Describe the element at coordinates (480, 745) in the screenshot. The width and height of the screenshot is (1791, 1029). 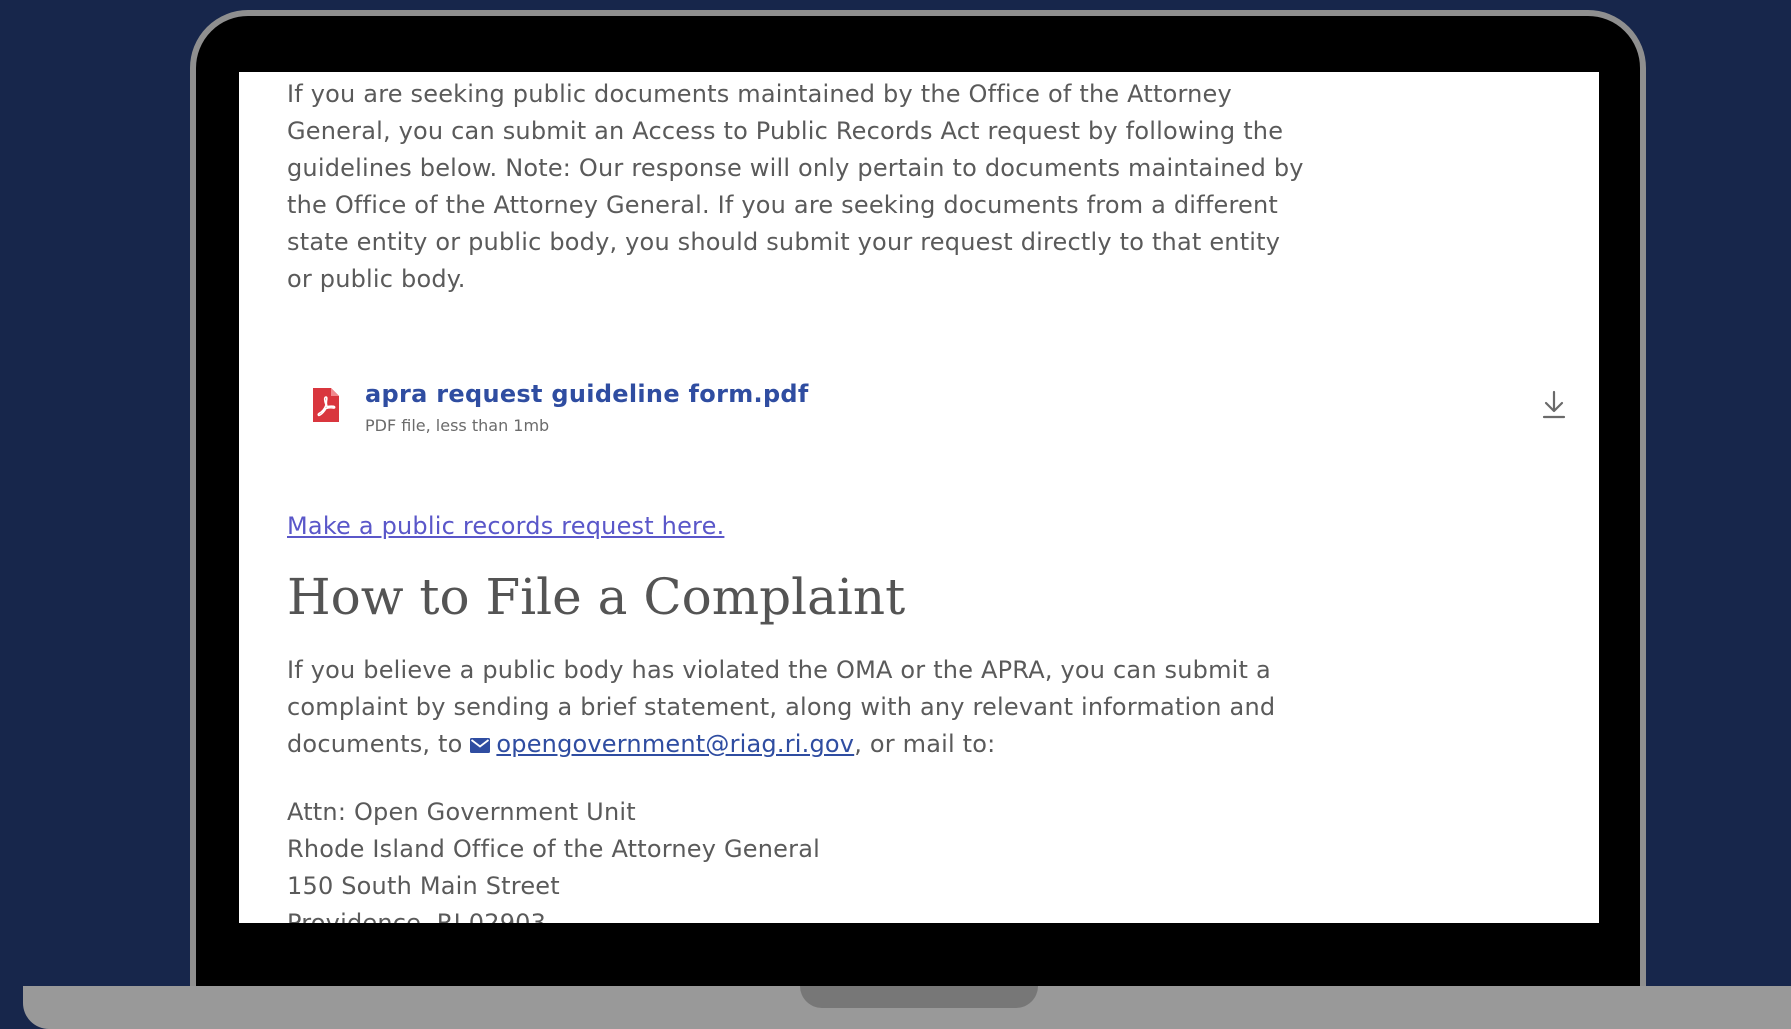
I see `mail-icon` at that location.